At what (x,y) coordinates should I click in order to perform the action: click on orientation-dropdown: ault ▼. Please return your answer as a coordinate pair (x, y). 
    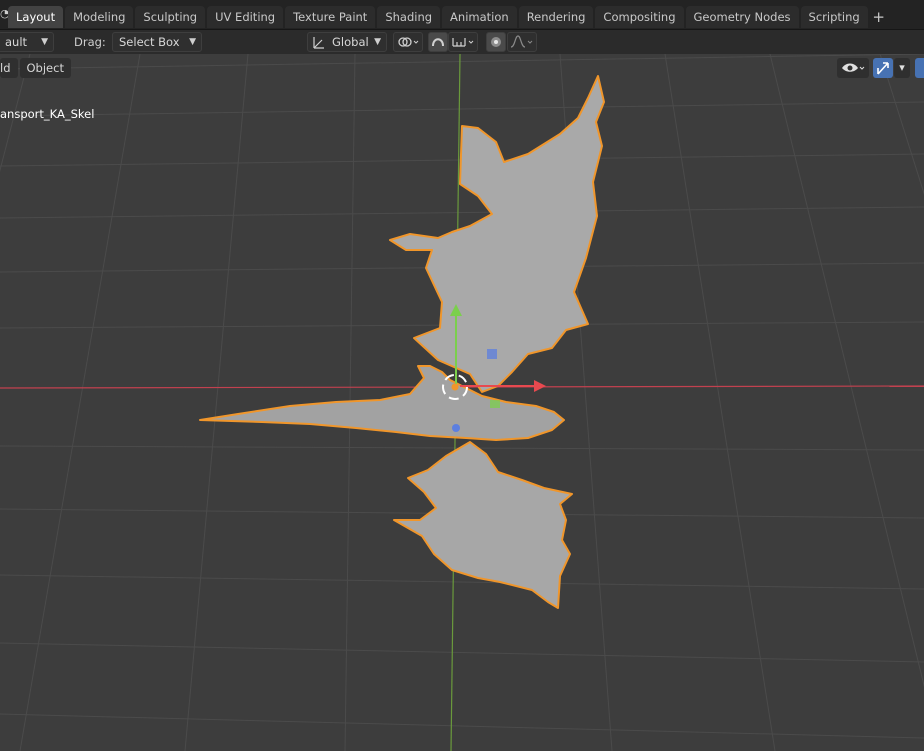
    Looking at the image, I should click on (27, 42).